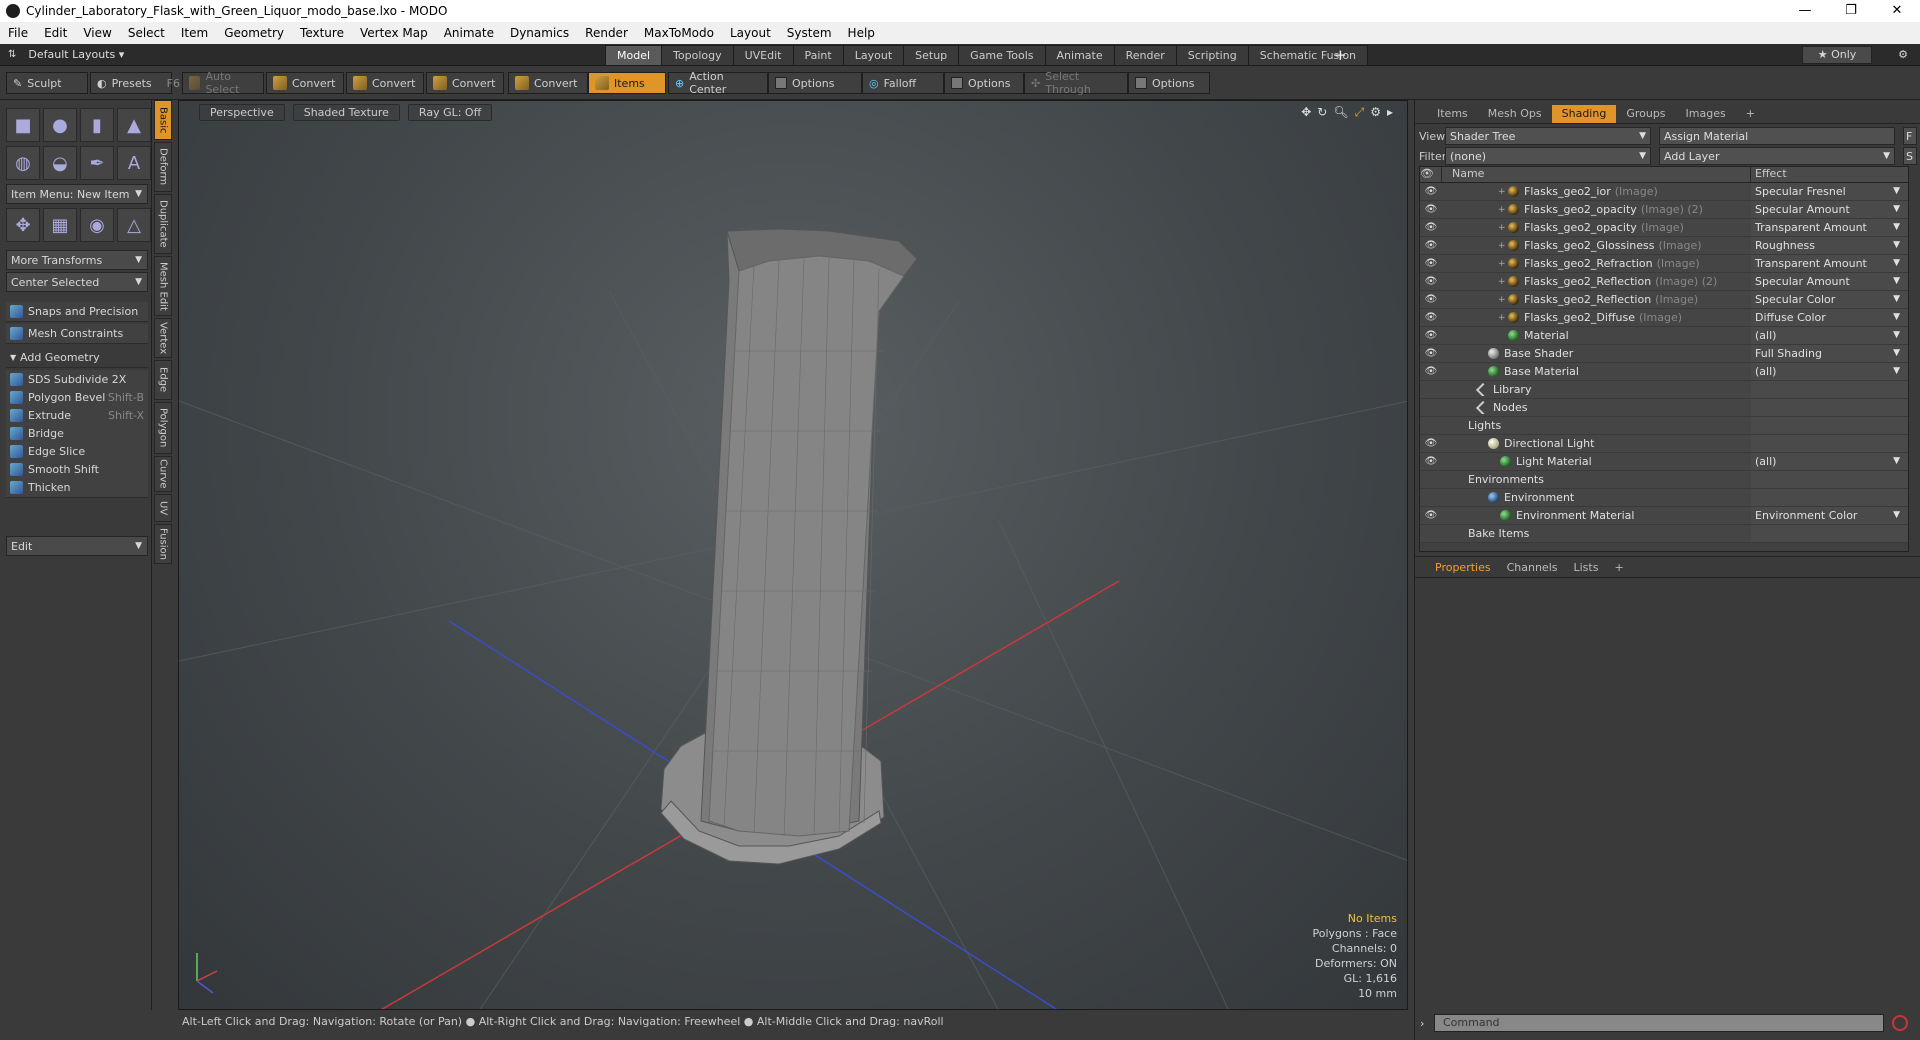 This screenshot has width=1920, height=1040. What do you see at coordinates (1463, 567) in the screenshot?
I see `props-tab-properties: Properties` at bounding box center [1463, 567].